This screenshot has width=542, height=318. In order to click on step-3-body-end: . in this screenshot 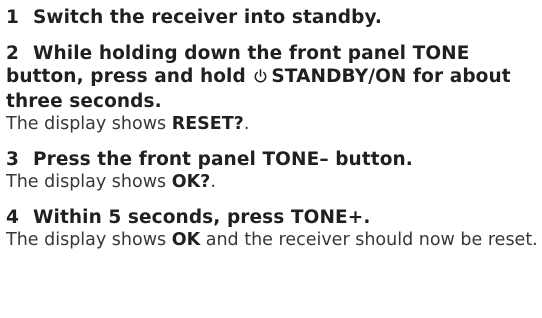, I will do `click(213, 182)`.